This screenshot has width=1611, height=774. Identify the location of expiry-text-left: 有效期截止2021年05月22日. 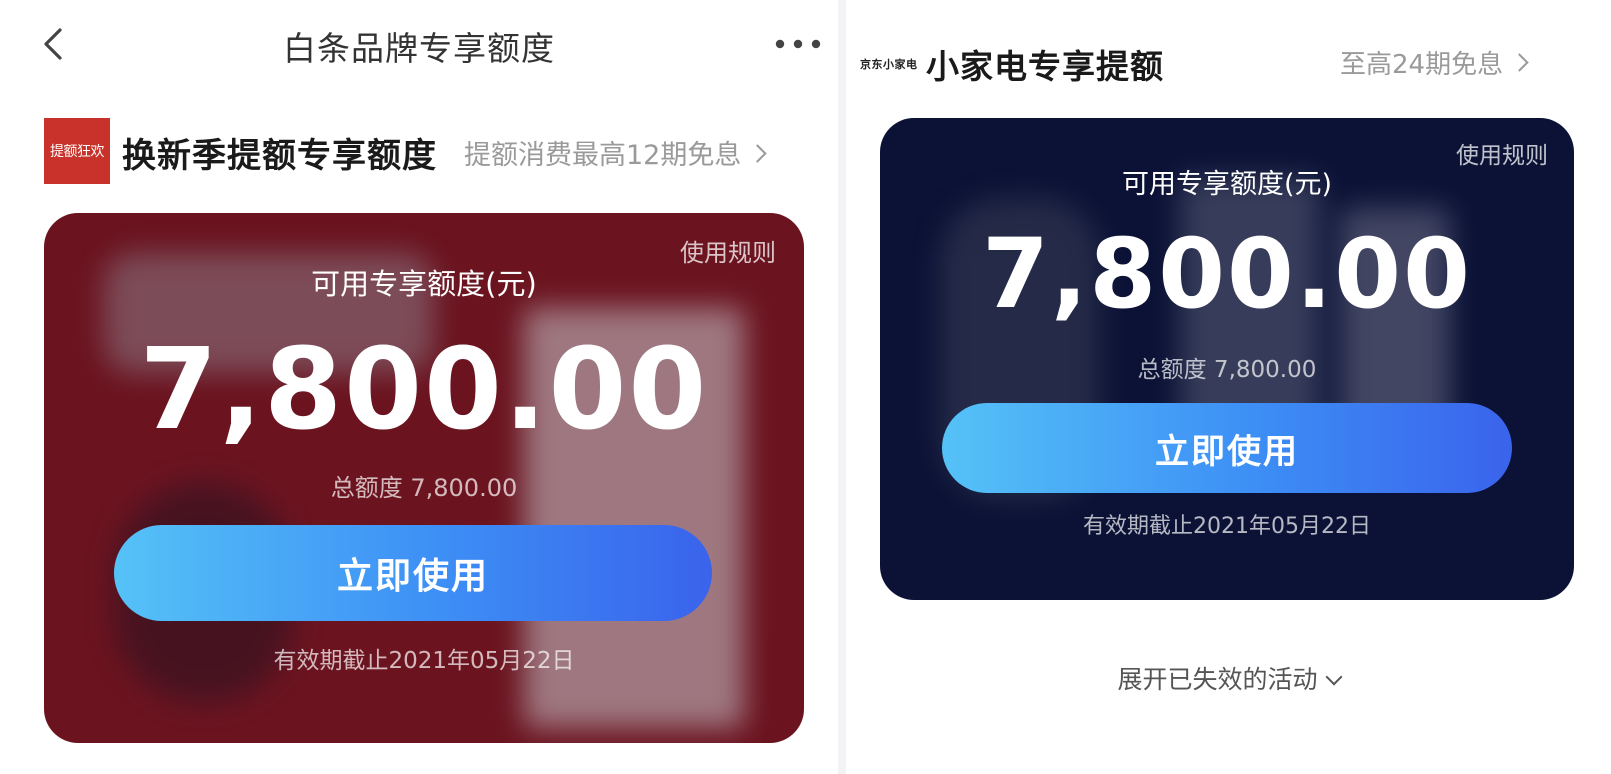
(424, 661).